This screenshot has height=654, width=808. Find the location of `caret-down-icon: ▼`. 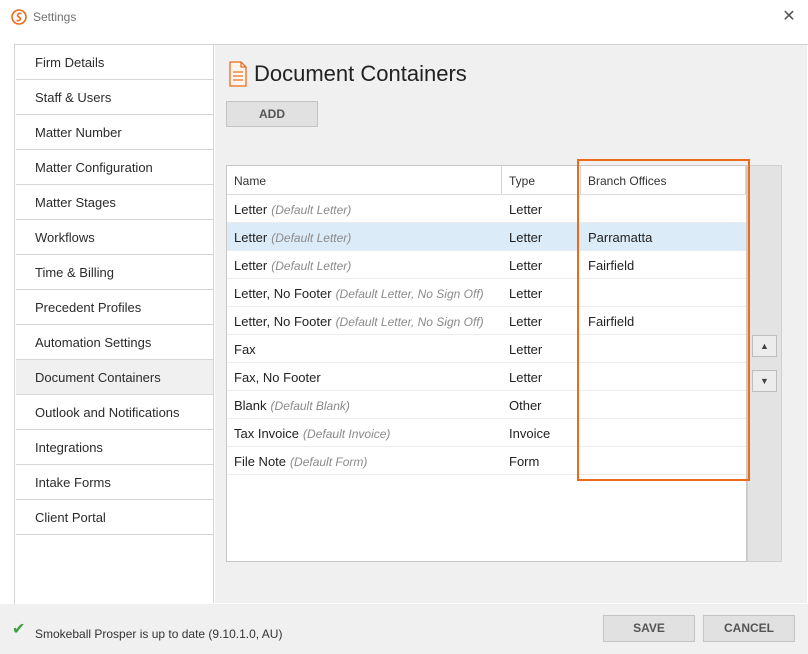

caret-down-icon: ▼ is located at coordinates (764, 381).